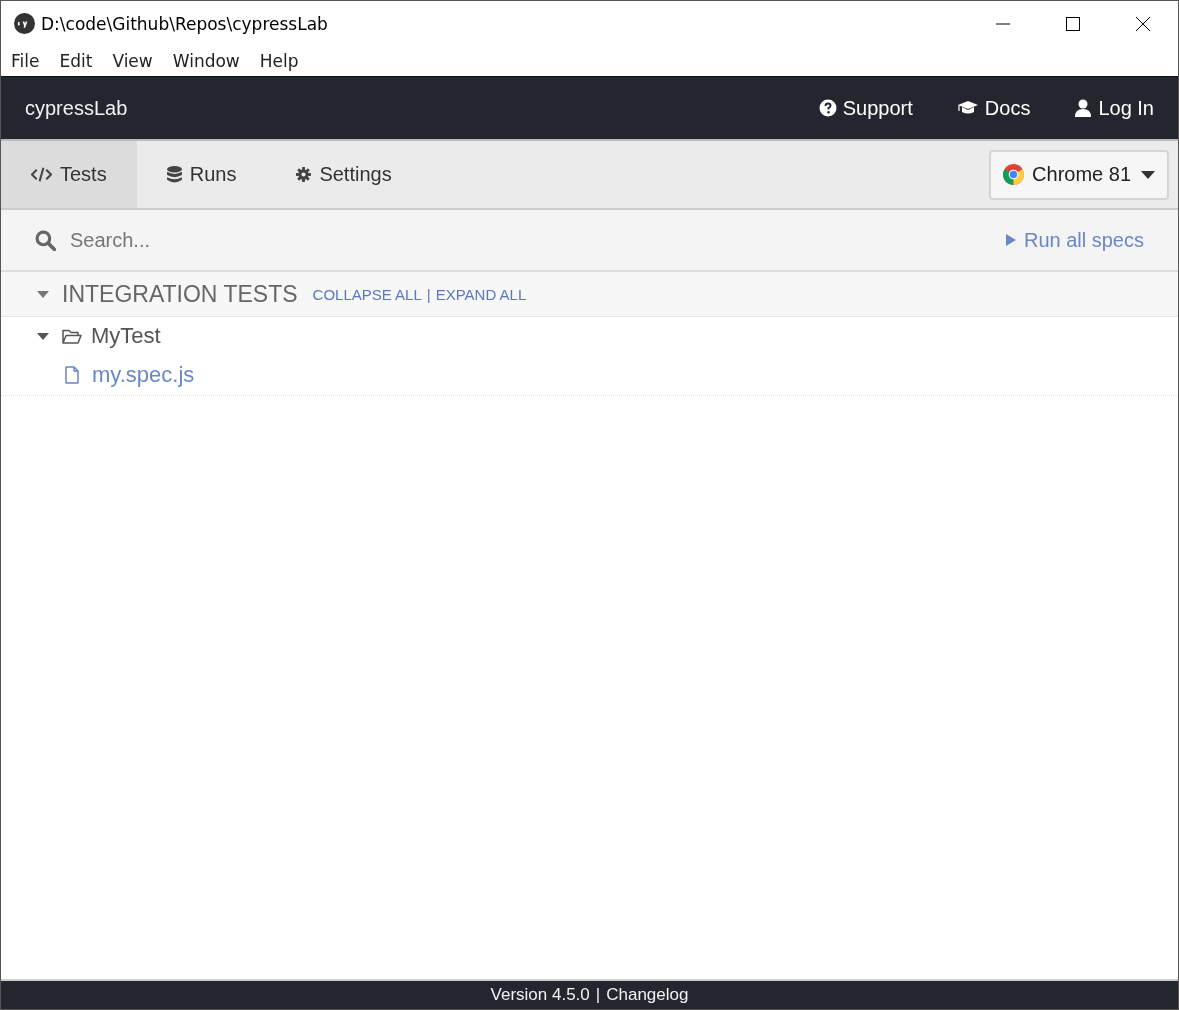  I want to click on database-icon, so click(174, 174).